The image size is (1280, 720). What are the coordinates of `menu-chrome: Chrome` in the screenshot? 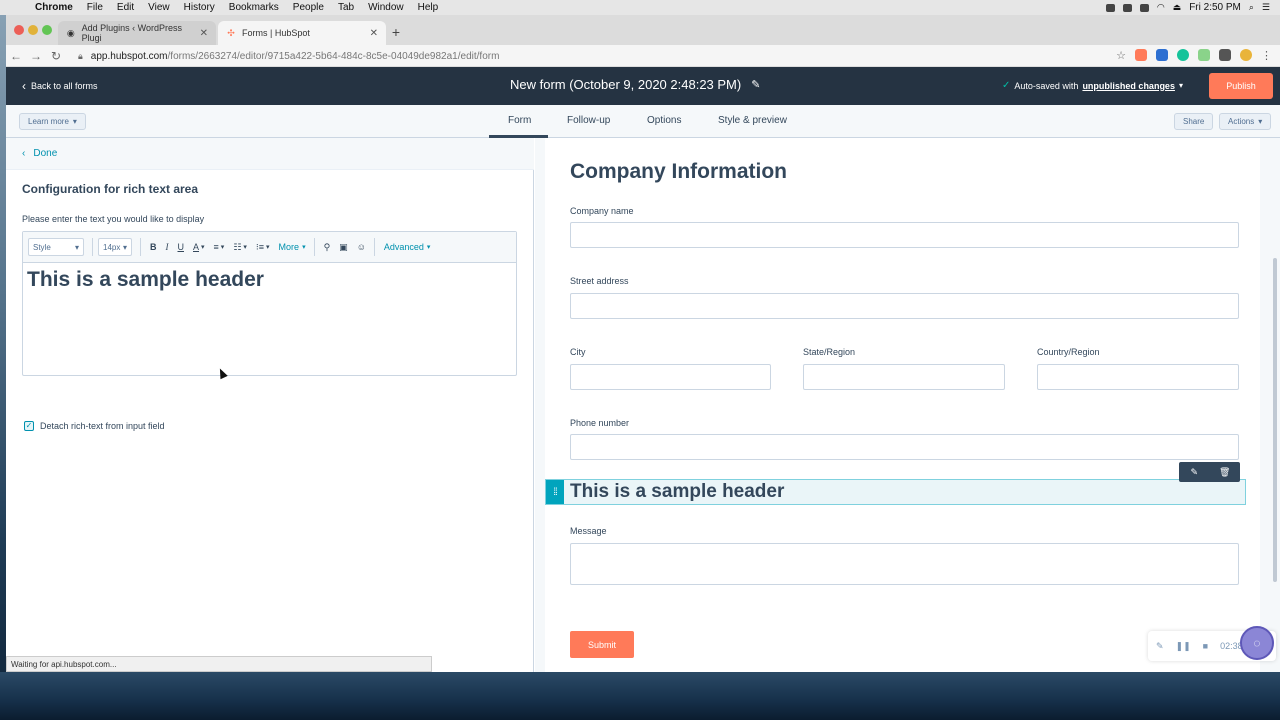 It's located at (54, 7).